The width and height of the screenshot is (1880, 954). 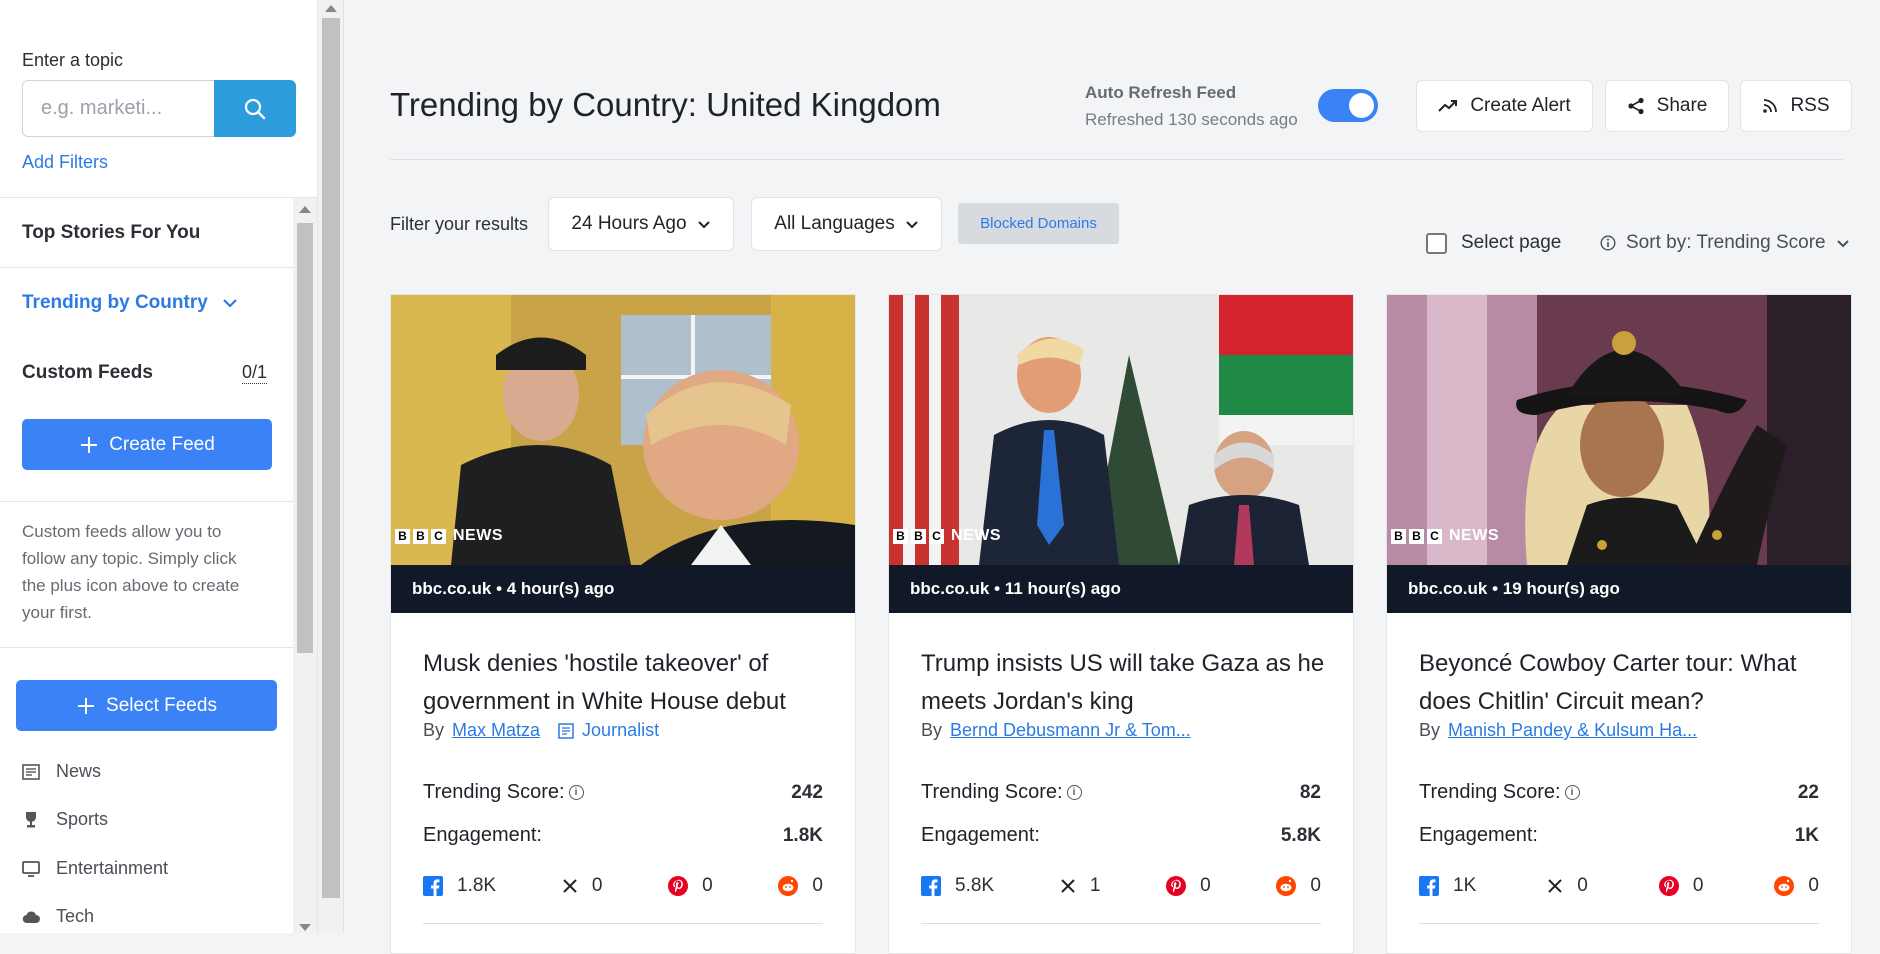 What do you see at coordinates (73, 60) in the screenshot?
I see `topic-label: Enter a topic` at bounding box center [73, 60].